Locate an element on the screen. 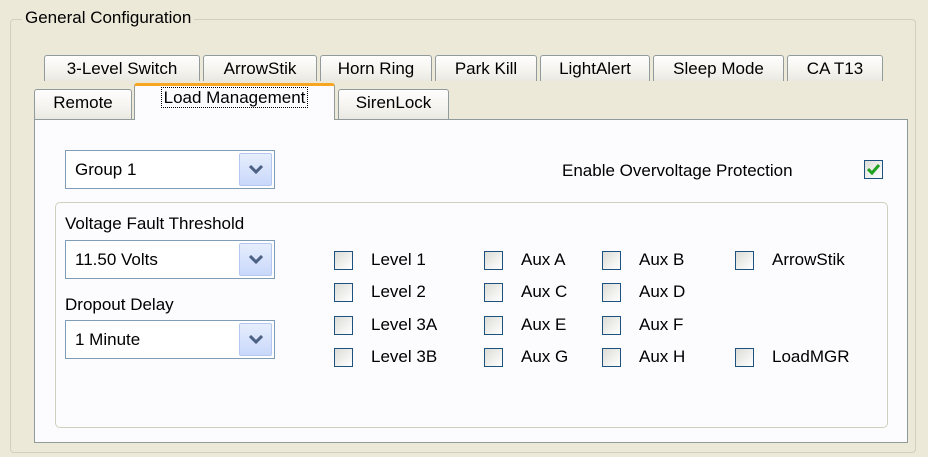  voltage-threshold-select: 11.50 Volts is located at coordinates (170, 259).